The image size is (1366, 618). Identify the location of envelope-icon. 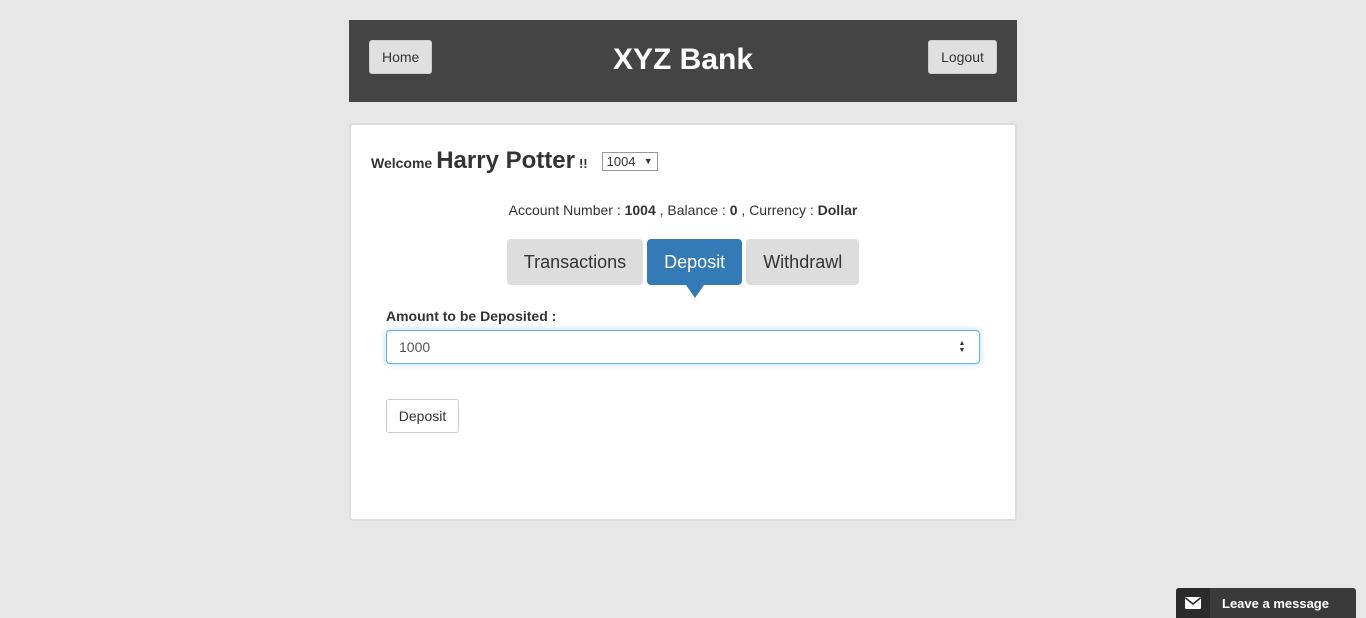
(1193, 603).